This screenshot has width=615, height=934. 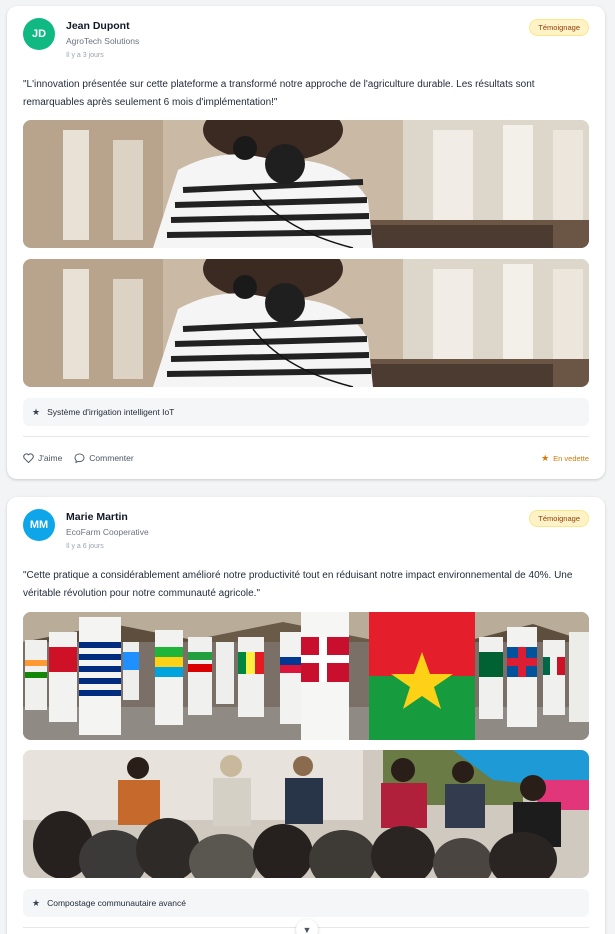 I want to click on heart-icon, so click(x=28, y=458).